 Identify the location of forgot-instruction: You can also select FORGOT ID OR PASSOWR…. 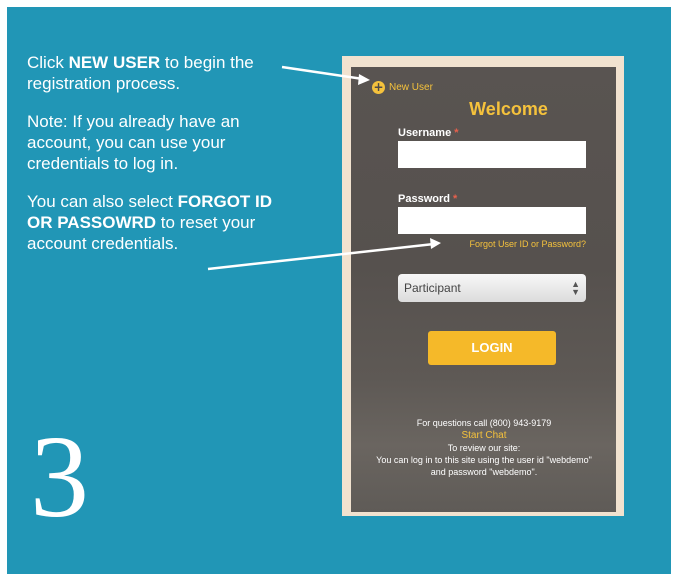
(150, 222).